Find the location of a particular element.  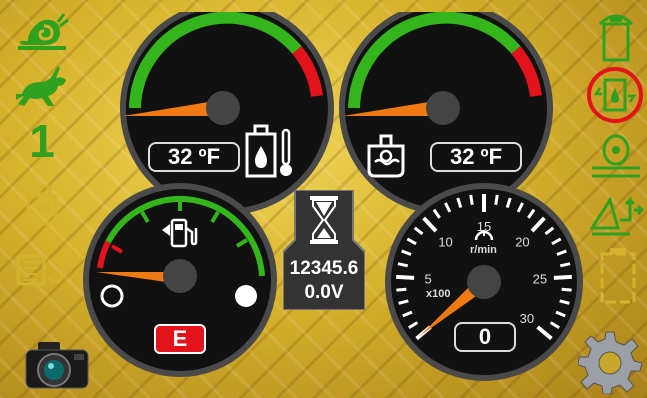

hour-meter-panel: 12345.6 0.0V is located at coordinates (324, 250).